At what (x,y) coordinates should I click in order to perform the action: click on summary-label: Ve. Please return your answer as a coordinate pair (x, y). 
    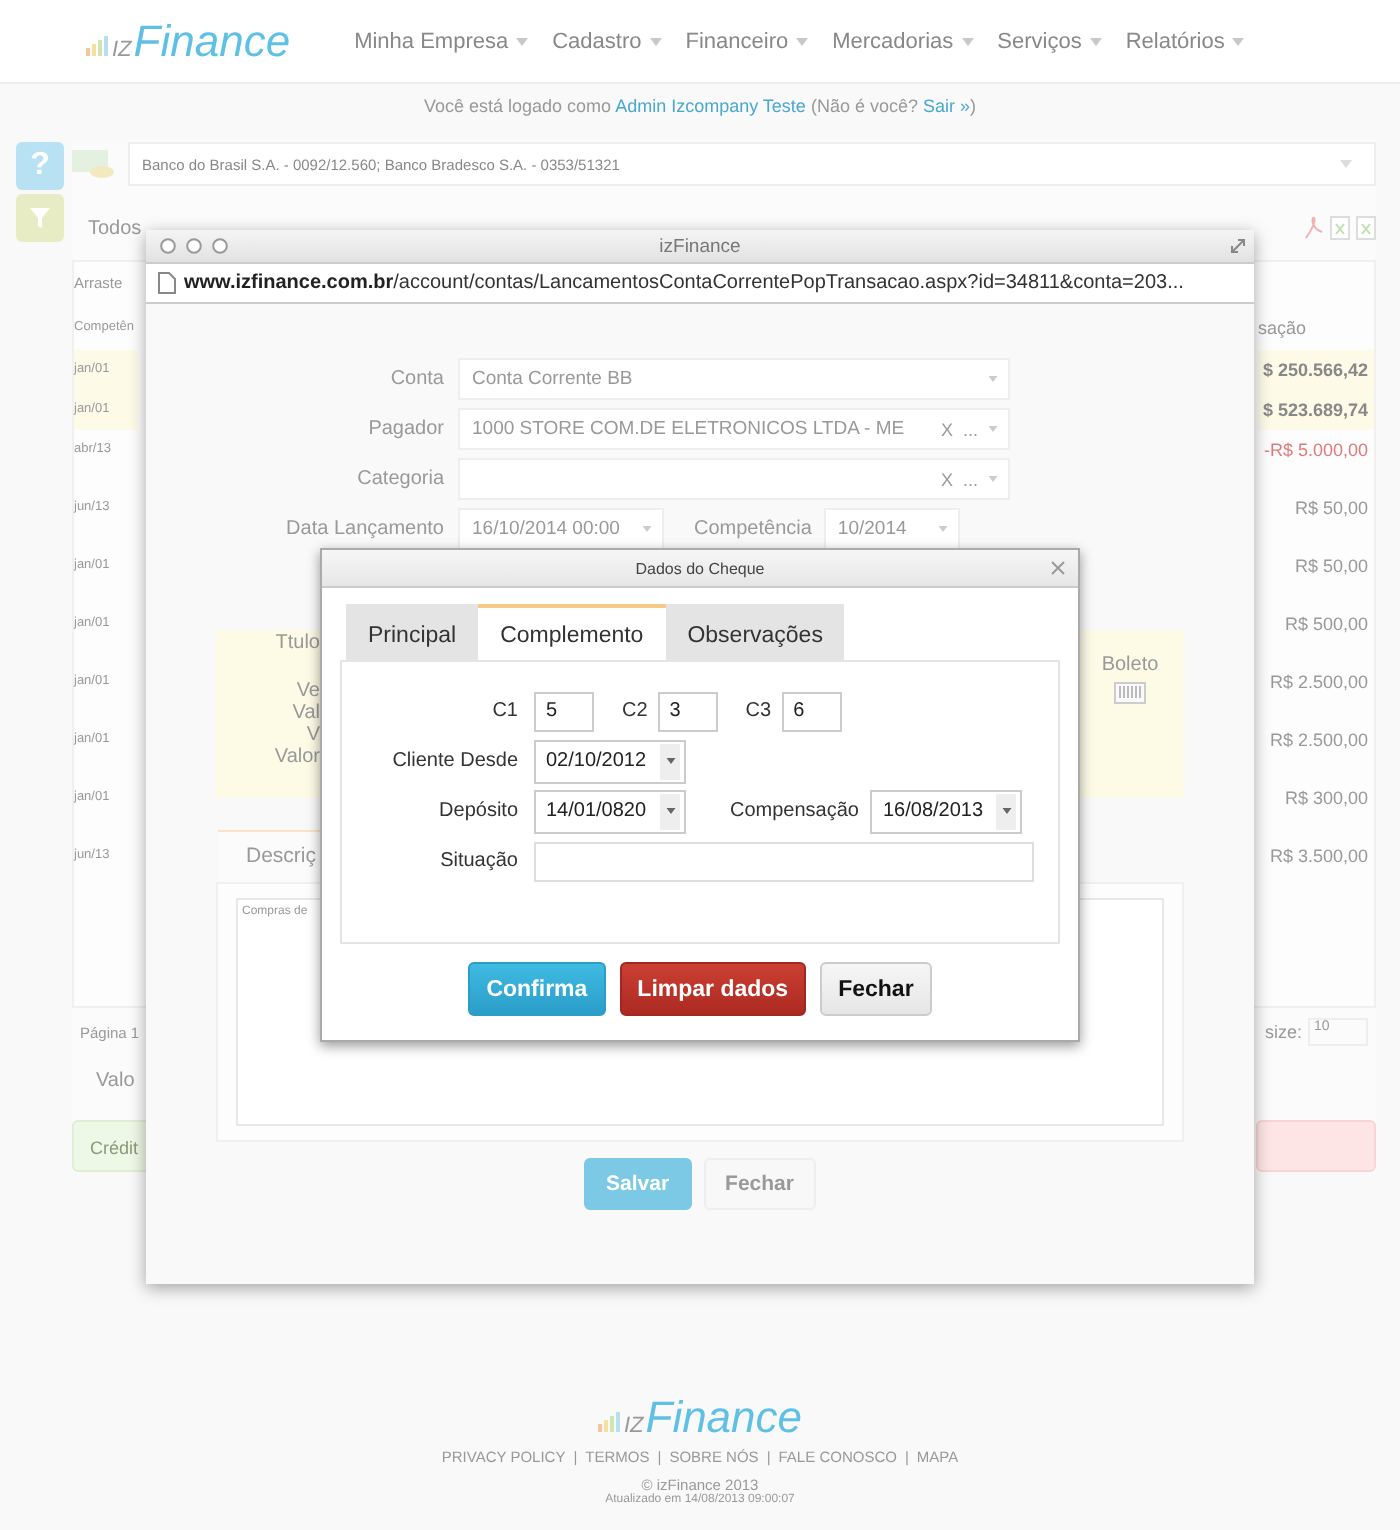
    Looking at the image, I should click on (308, 691).